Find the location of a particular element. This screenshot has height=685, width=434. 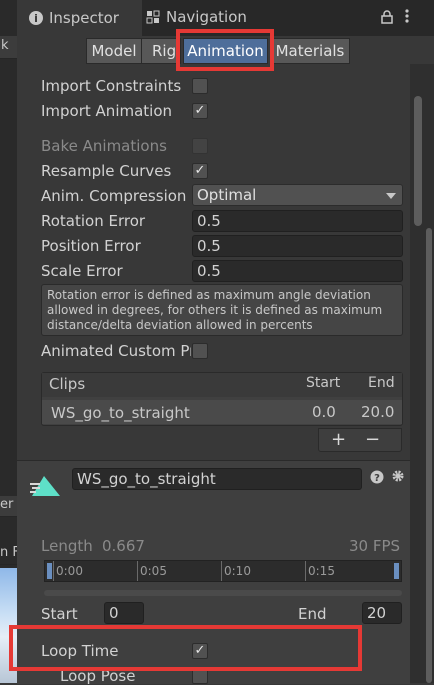

scale-error-field: 0.5 is located at coordinates (297, 271).